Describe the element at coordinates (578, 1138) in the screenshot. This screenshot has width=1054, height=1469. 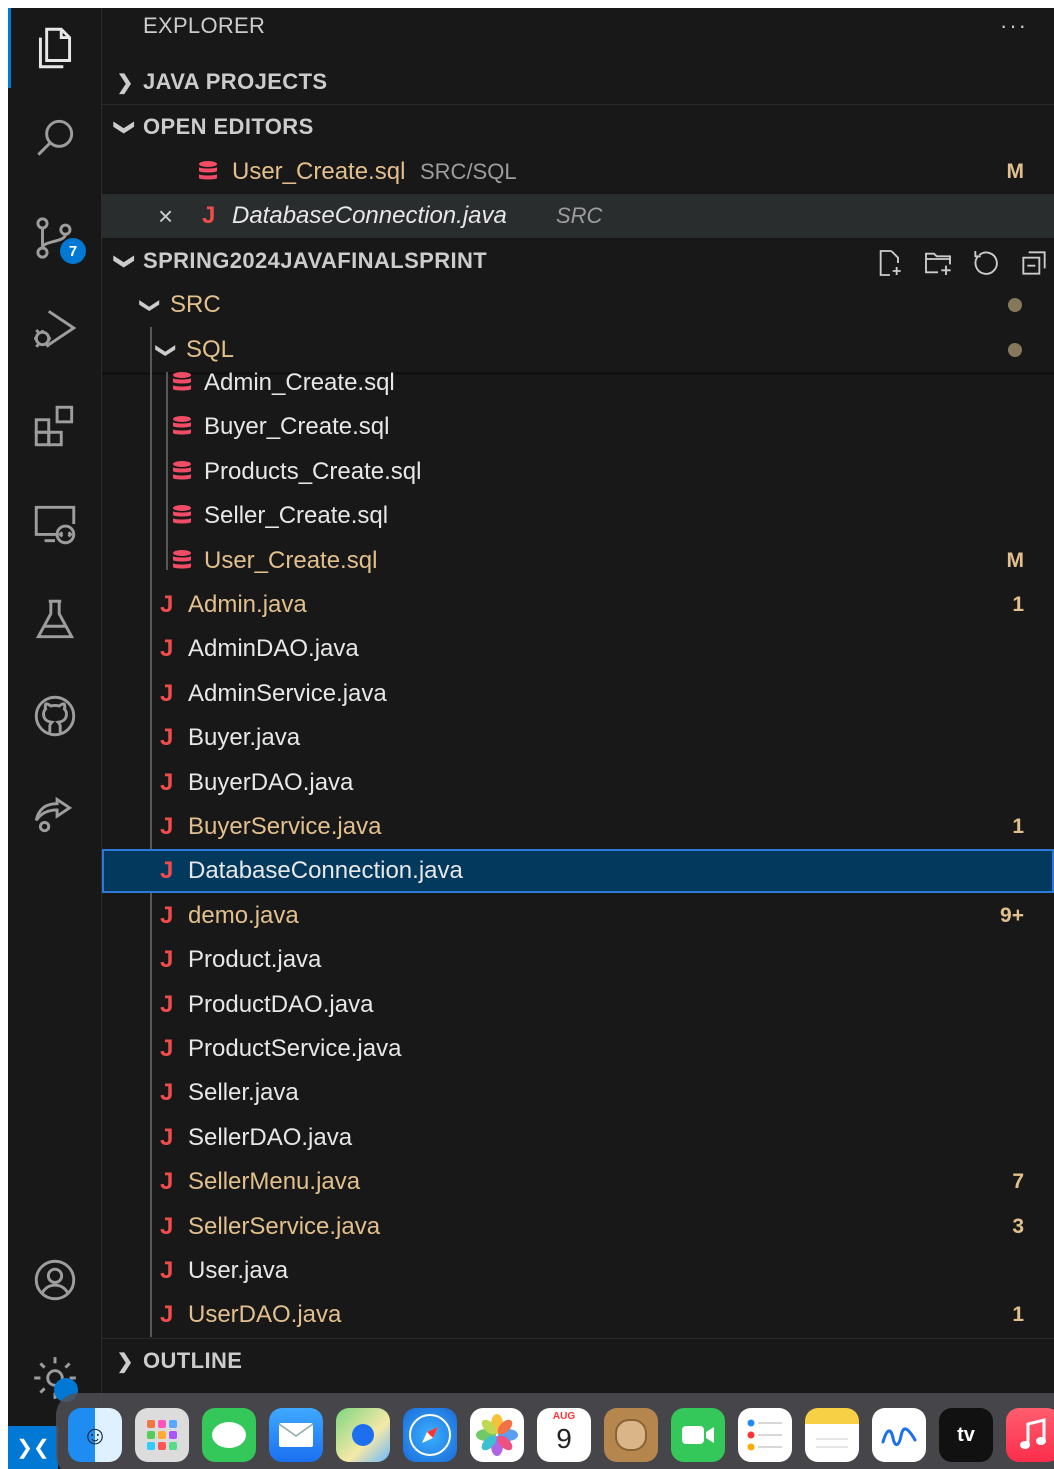
I see `tree-item-java-file: J SellerDAO.java` at that location.